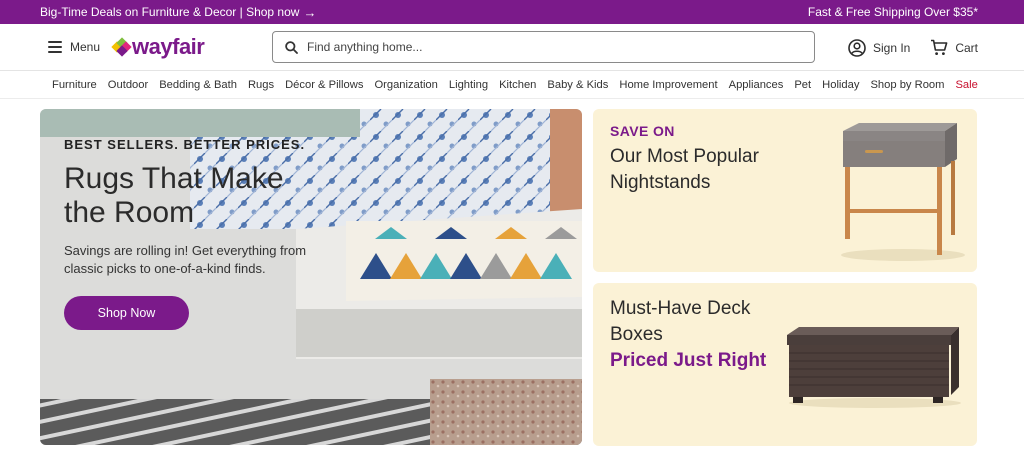 The width and height of the screenshot is (1024, 458). Describe the element at coordinates (74, 85) in the screenshot. I see `nav-item-furniture: Furniture` at that location.